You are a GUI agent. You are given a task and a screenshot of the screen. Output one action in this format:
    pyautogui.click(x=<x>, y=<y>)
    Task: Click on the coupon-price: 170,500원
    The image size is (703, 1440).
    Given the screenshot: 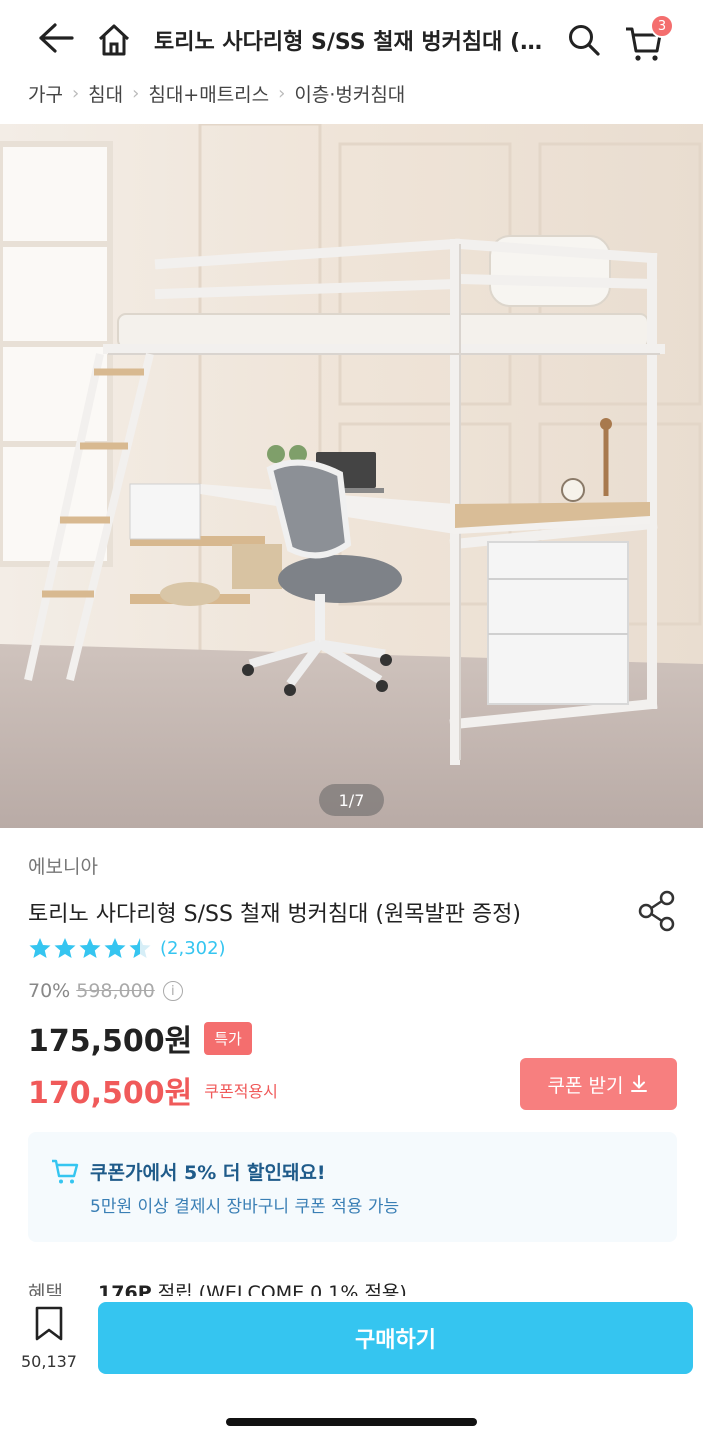 What is the action you would take?
    pyautogui.click(x=110, y=1093)
    